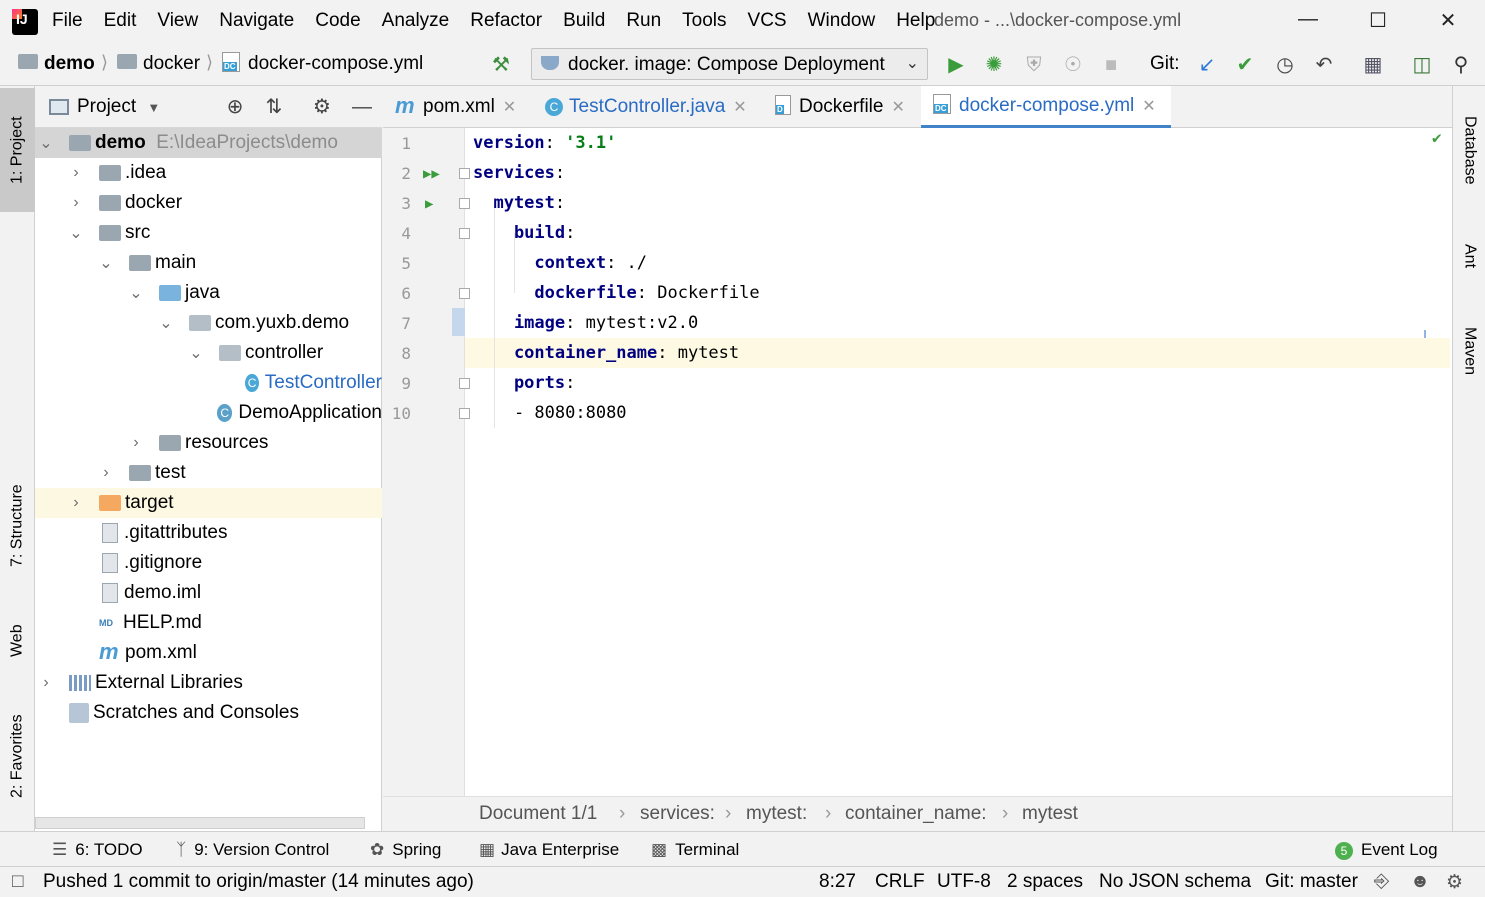  What do you see at coordinates (118, 107) in the screenshot?
I see `project-view-select: Project ▼` at bounding box center [118, 107].